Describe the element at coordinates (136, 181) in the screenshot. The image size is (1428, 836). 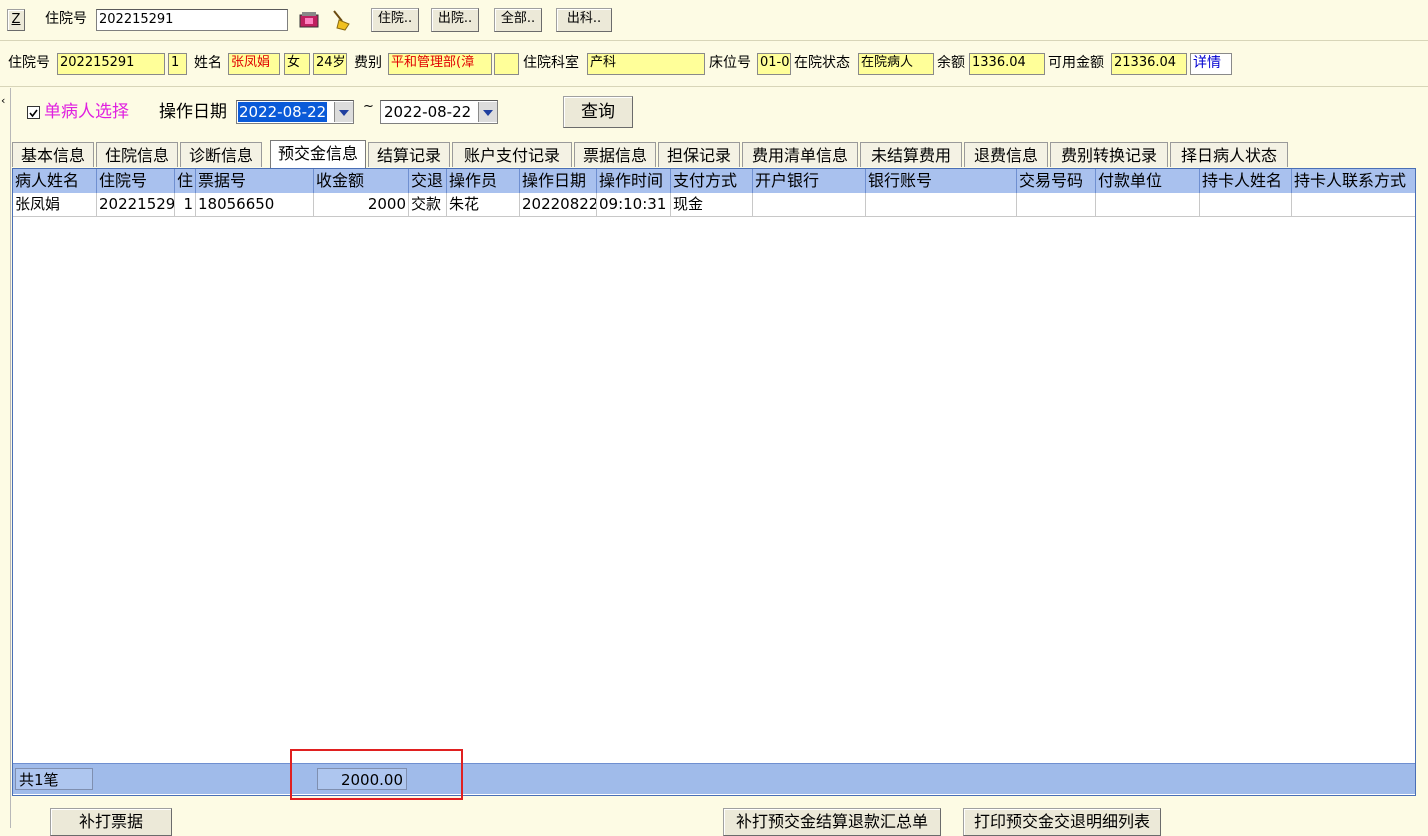
I see `col-header-admission-no: 住院号` at that location.